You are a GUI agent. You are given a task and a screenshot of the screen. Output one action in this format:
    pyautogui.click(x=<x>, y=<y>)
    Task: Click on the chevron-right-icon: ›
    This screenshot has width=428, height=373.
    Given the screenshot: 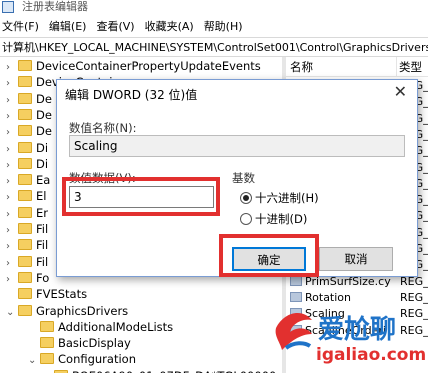 What is the action you would take?
    pyautogui.click(x=48, y=371)
    